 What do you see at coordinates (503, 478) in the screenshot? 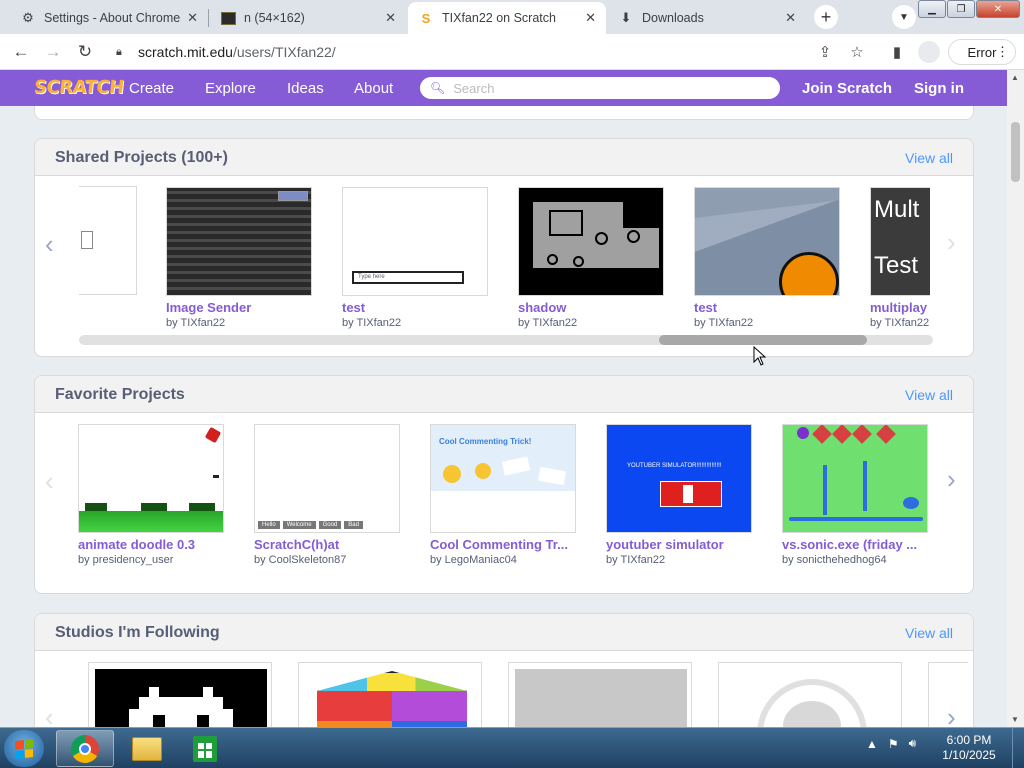
I see `project-thumbnail: Cool Commenting Trick!` at bounding box center [503, 478].